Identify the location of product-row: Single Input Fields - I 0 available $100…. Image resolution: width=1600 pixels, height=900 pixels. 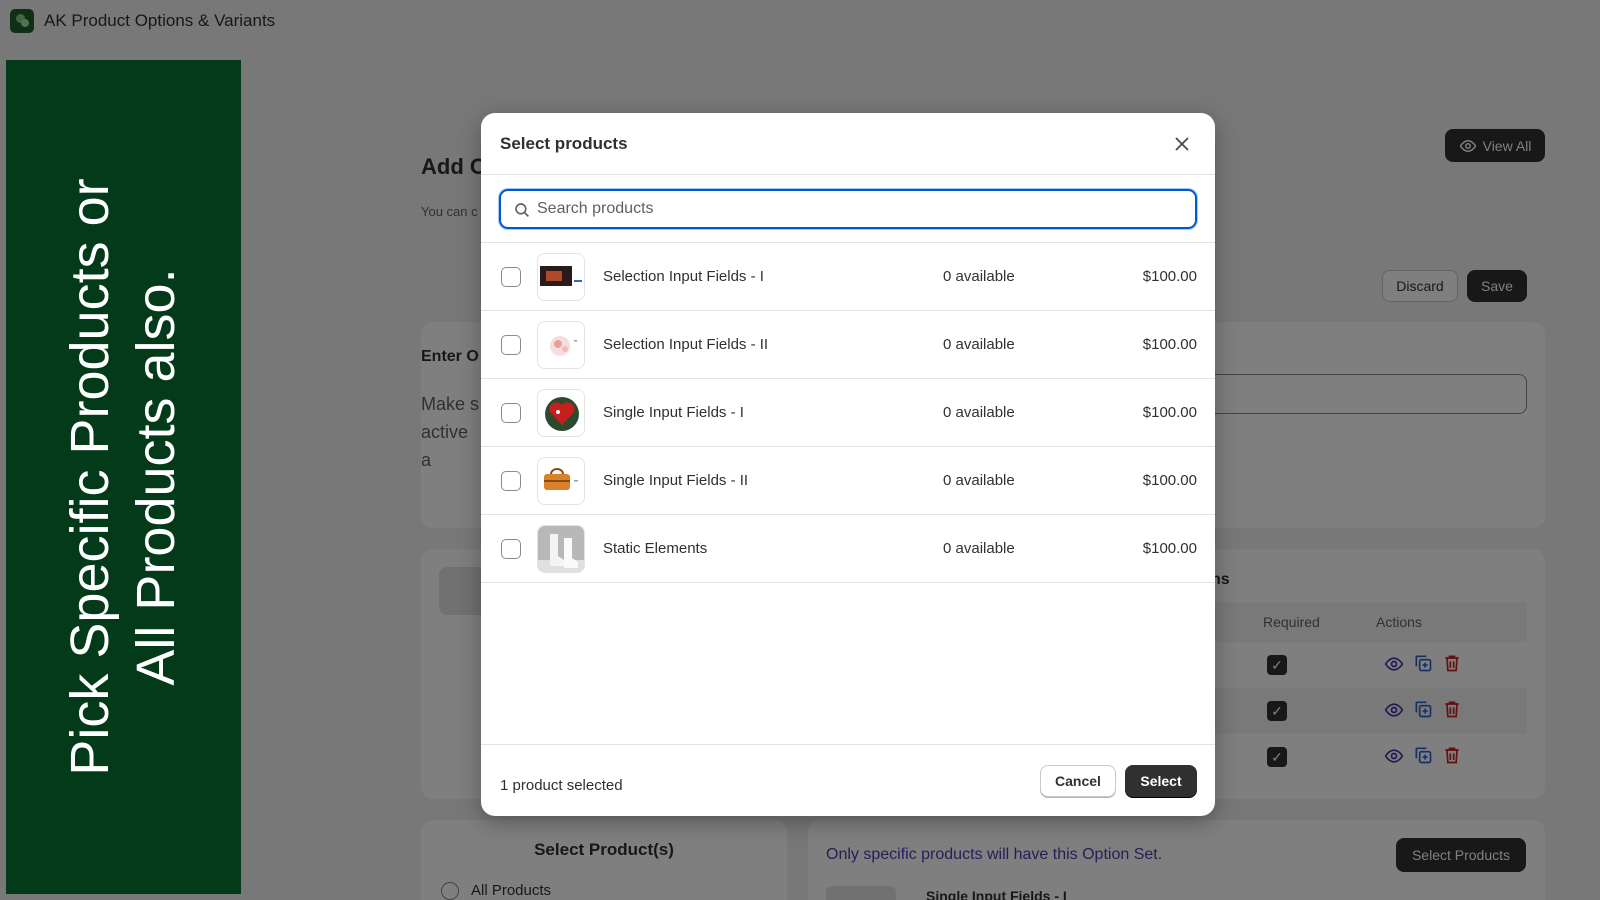
(848, 413).